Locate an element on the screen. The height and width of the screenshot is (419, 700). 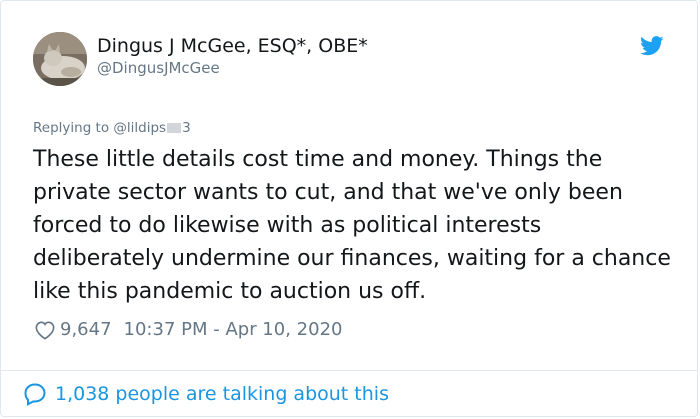
talking-about-label: 1,038 people are talking about this is located at coordinates (222, 394).